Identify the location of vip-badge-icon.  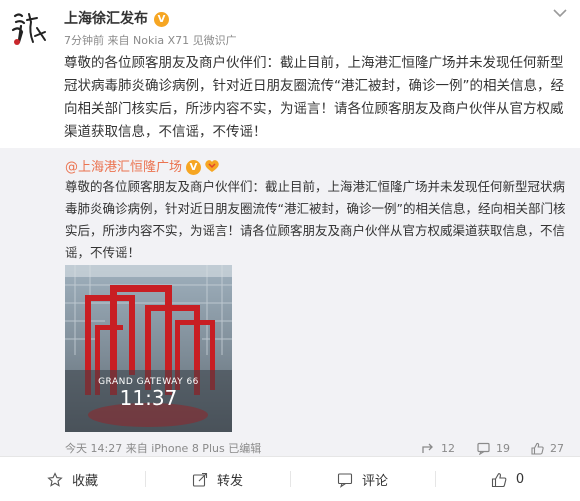
(212, 166).